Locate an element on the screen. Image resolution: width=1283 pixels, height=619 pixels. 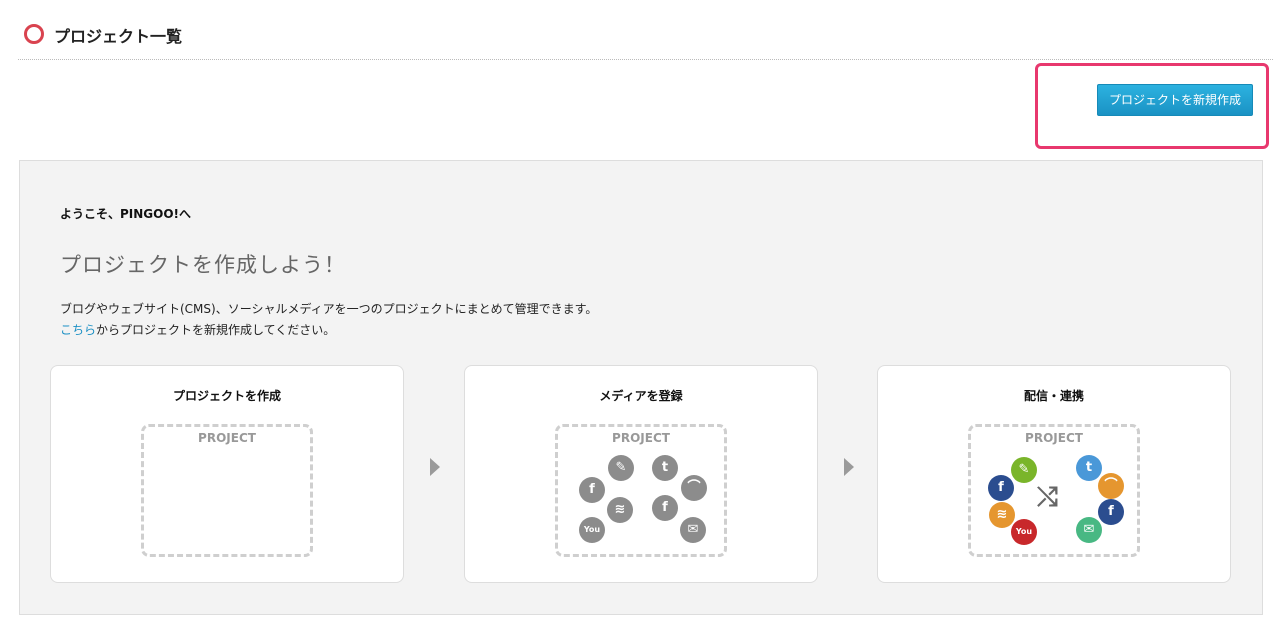
project-box: PROJECT is located at coordinates (227, 490).